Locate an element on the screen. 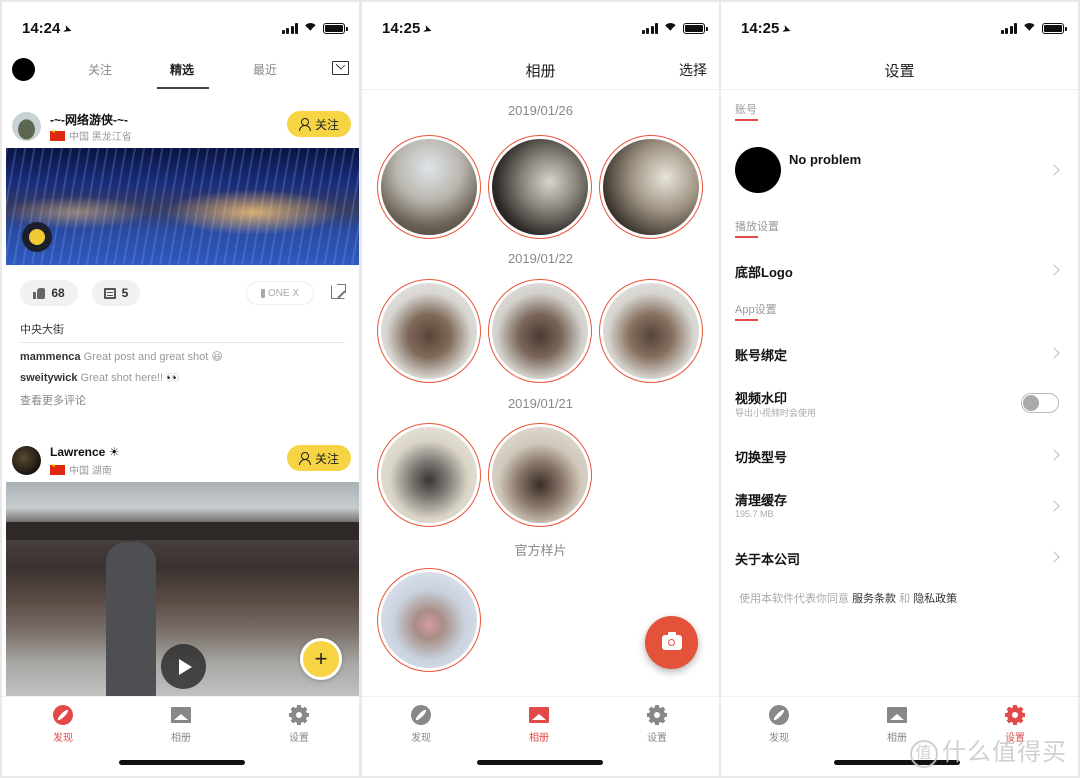 The height and width of the screenshot is (778, 1080). my-avatar is located at coordinates (23, 69).